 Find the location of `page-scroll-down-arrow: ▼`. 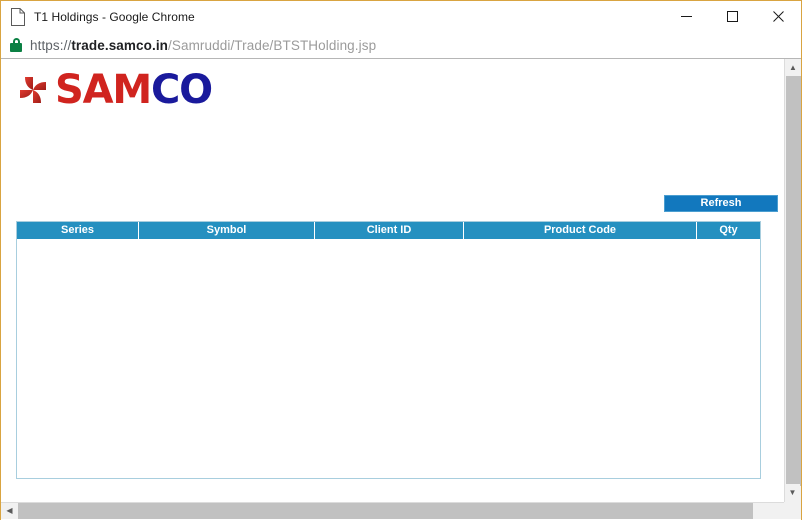

page-scroll-down-arrow: ▼ is located at coordinates (792, 492).